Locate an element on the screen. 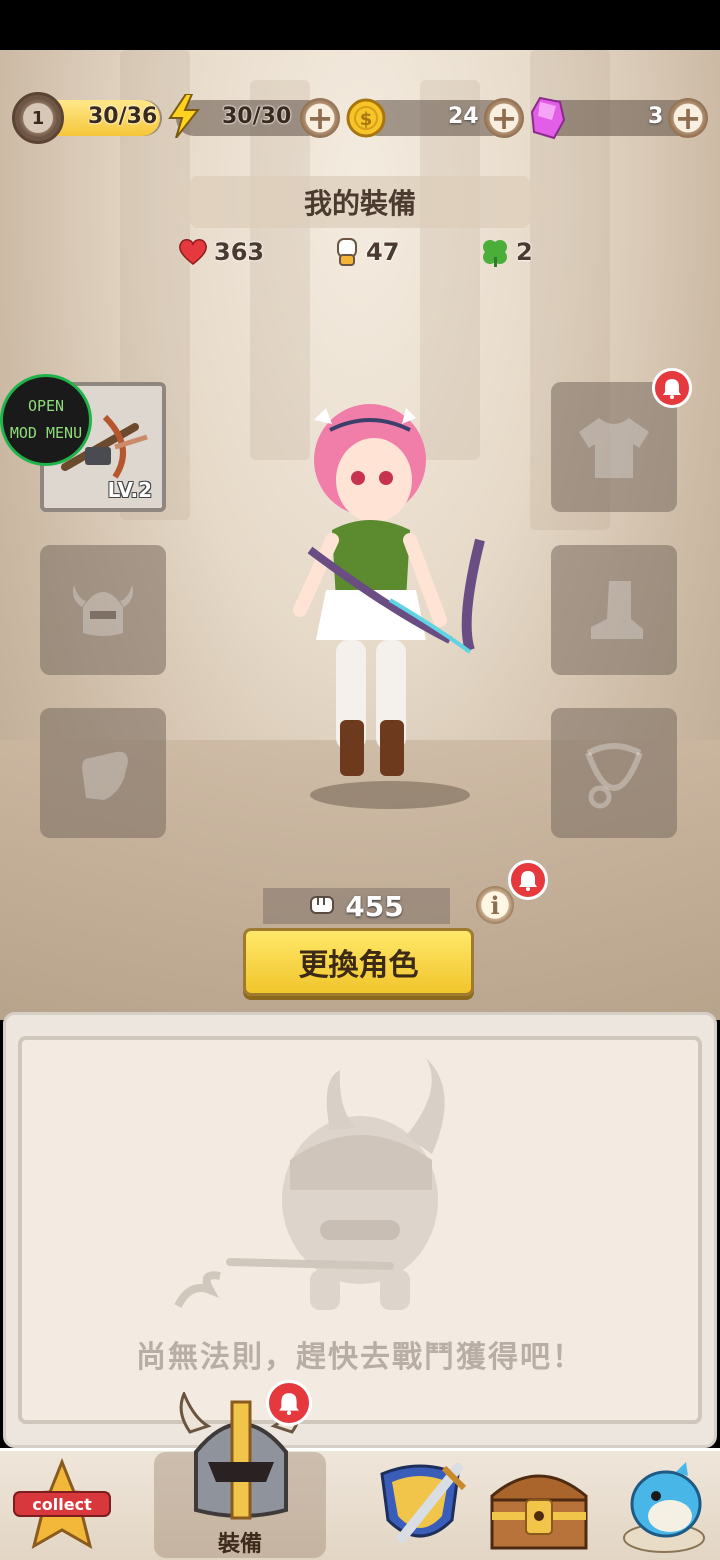 Image resolution: width=720 pixels, height=1560 pixels. shield-sword-icon is located at coordinates (423, 1503).